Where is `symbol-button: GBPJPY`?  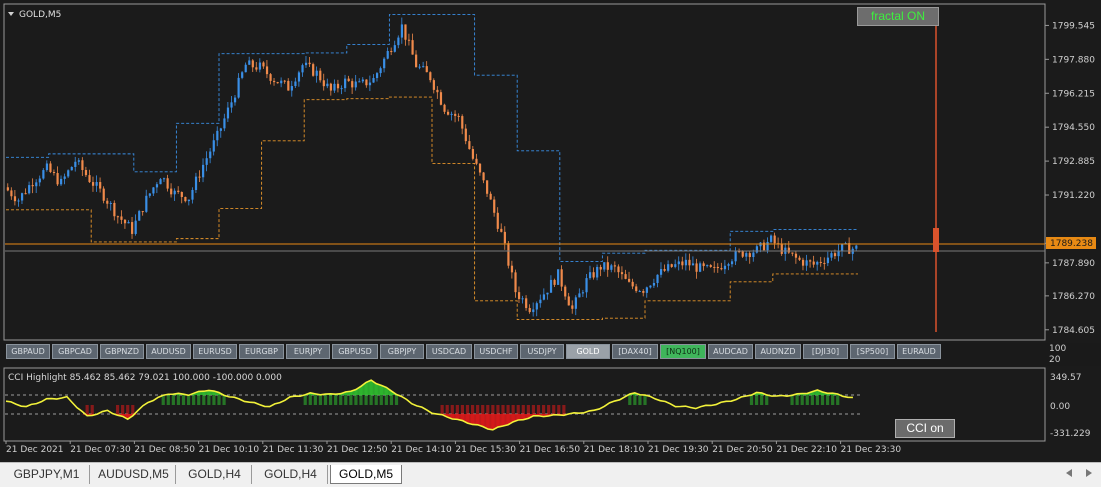
symbol-button: GBPJPY is located at coordinates (402, 351).